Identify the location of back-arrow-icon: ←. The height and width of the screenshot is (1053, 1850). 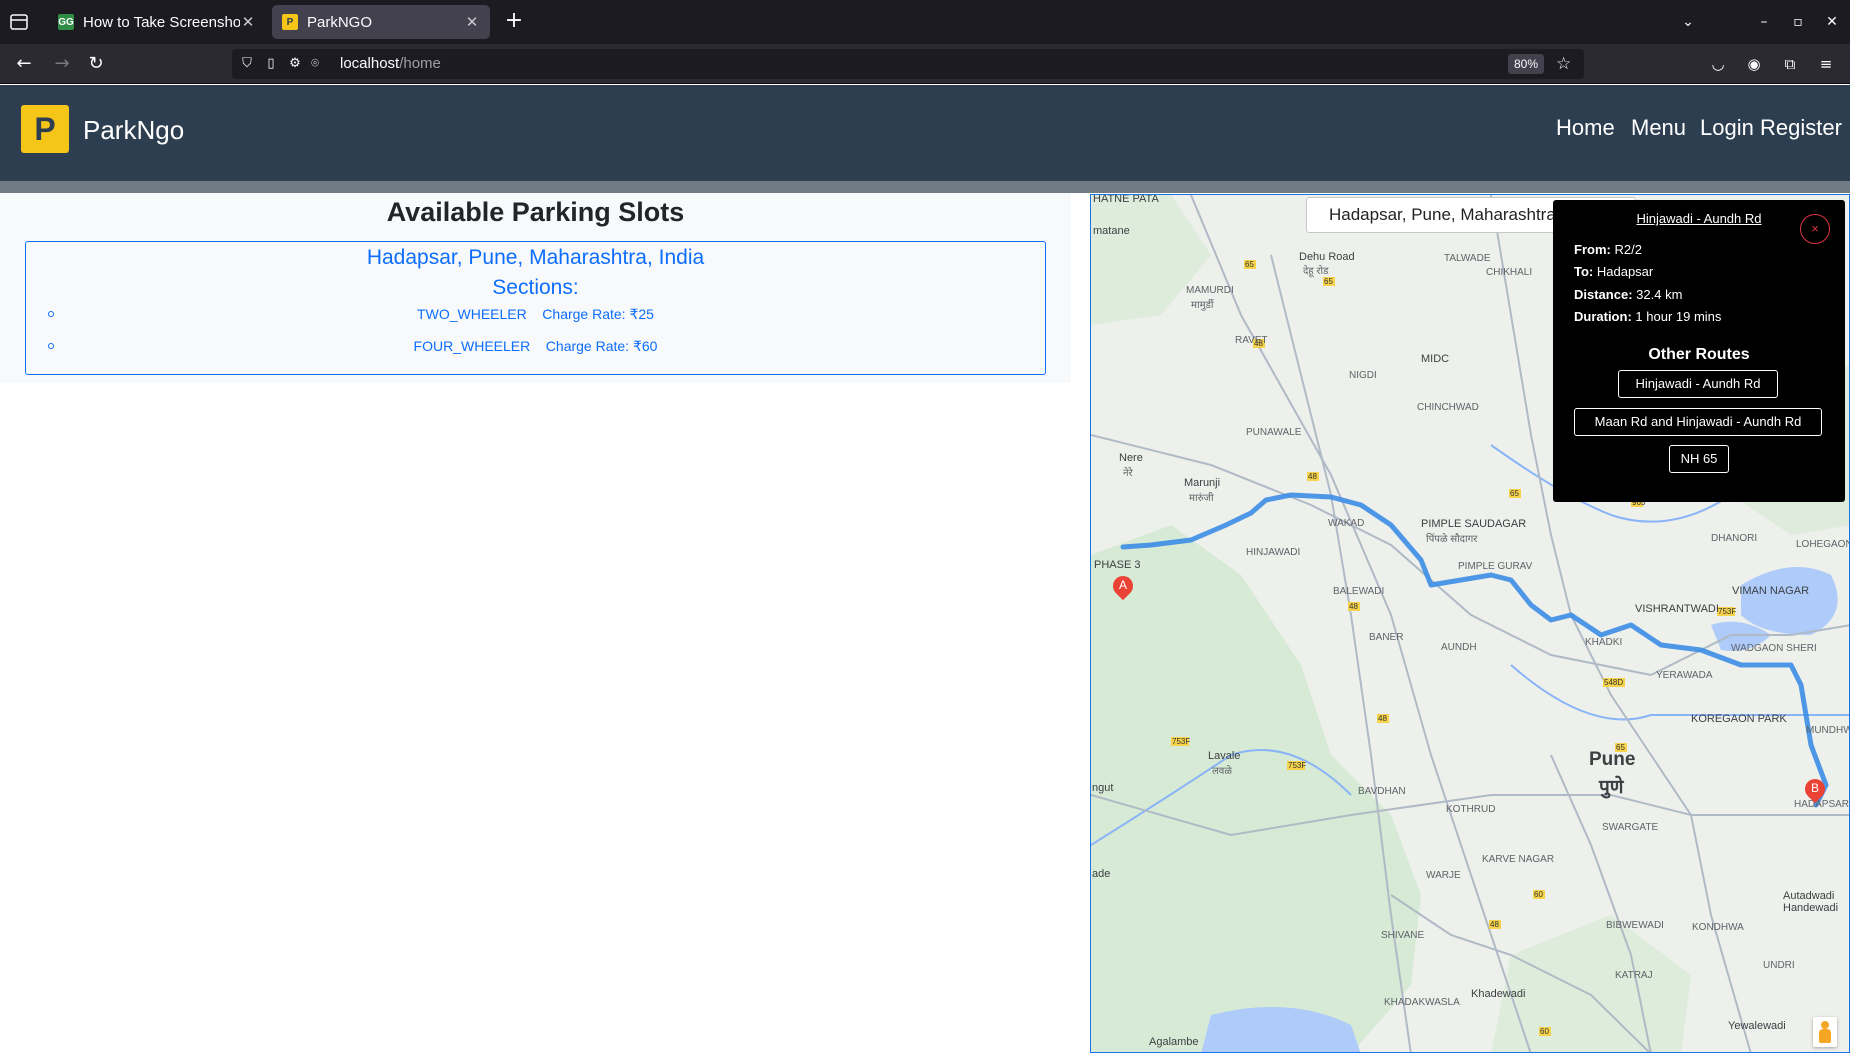
(24, 64).